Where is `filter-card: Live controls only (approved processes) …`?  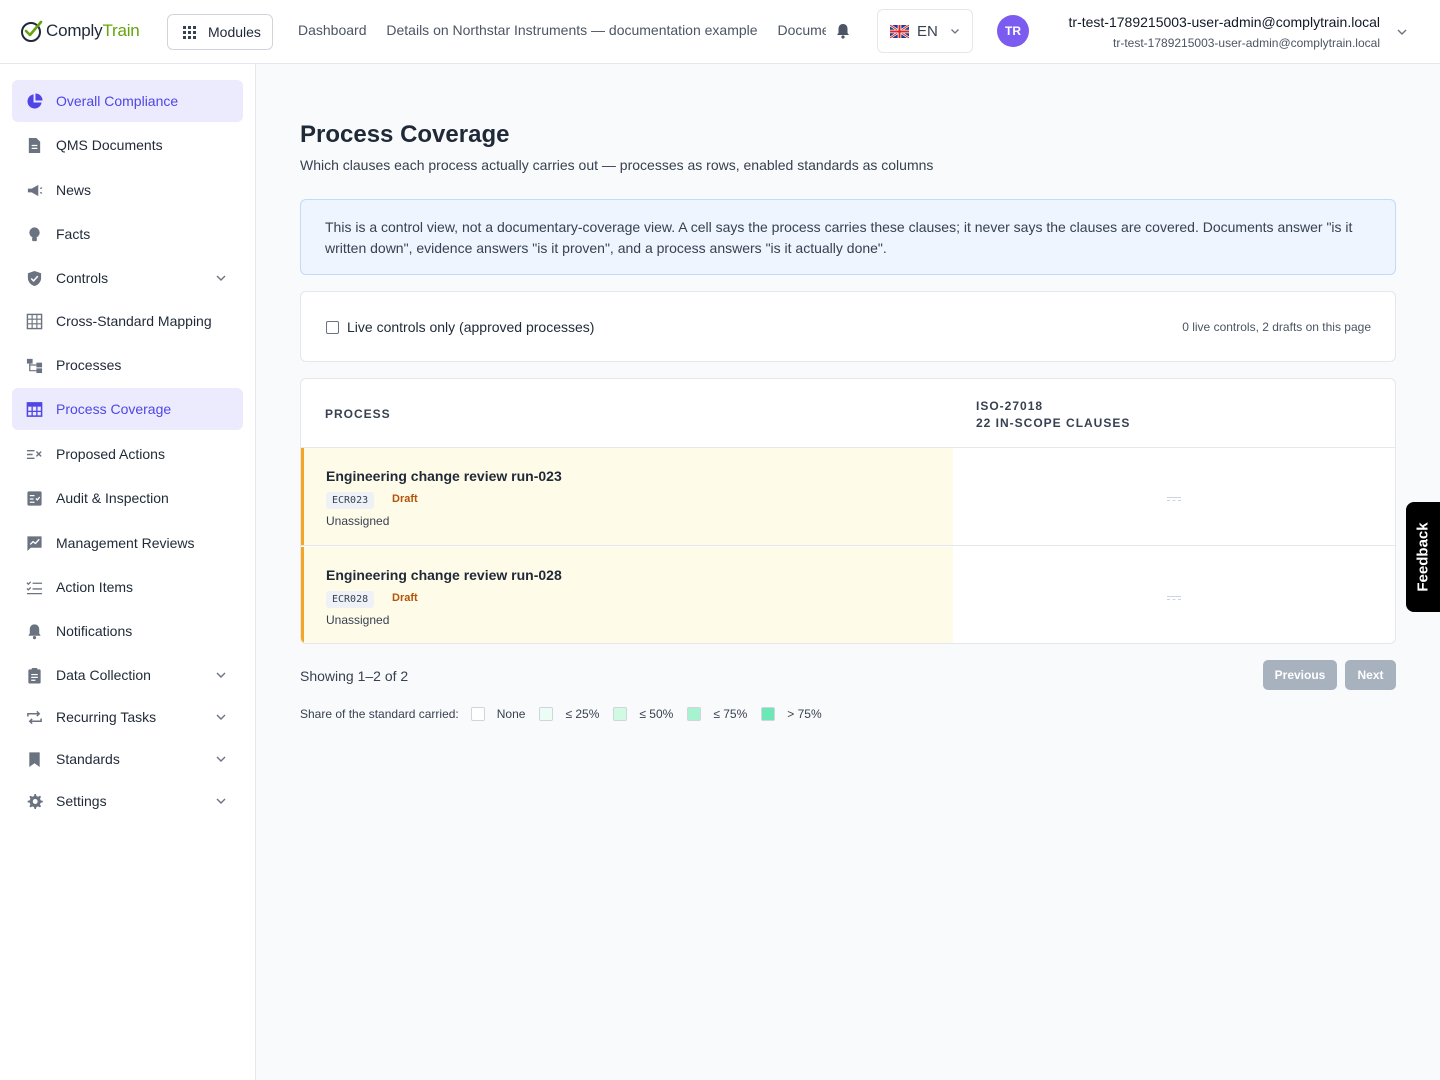 filter-card: Live controls only (approved processes) … is located at coordinates (848, 326).